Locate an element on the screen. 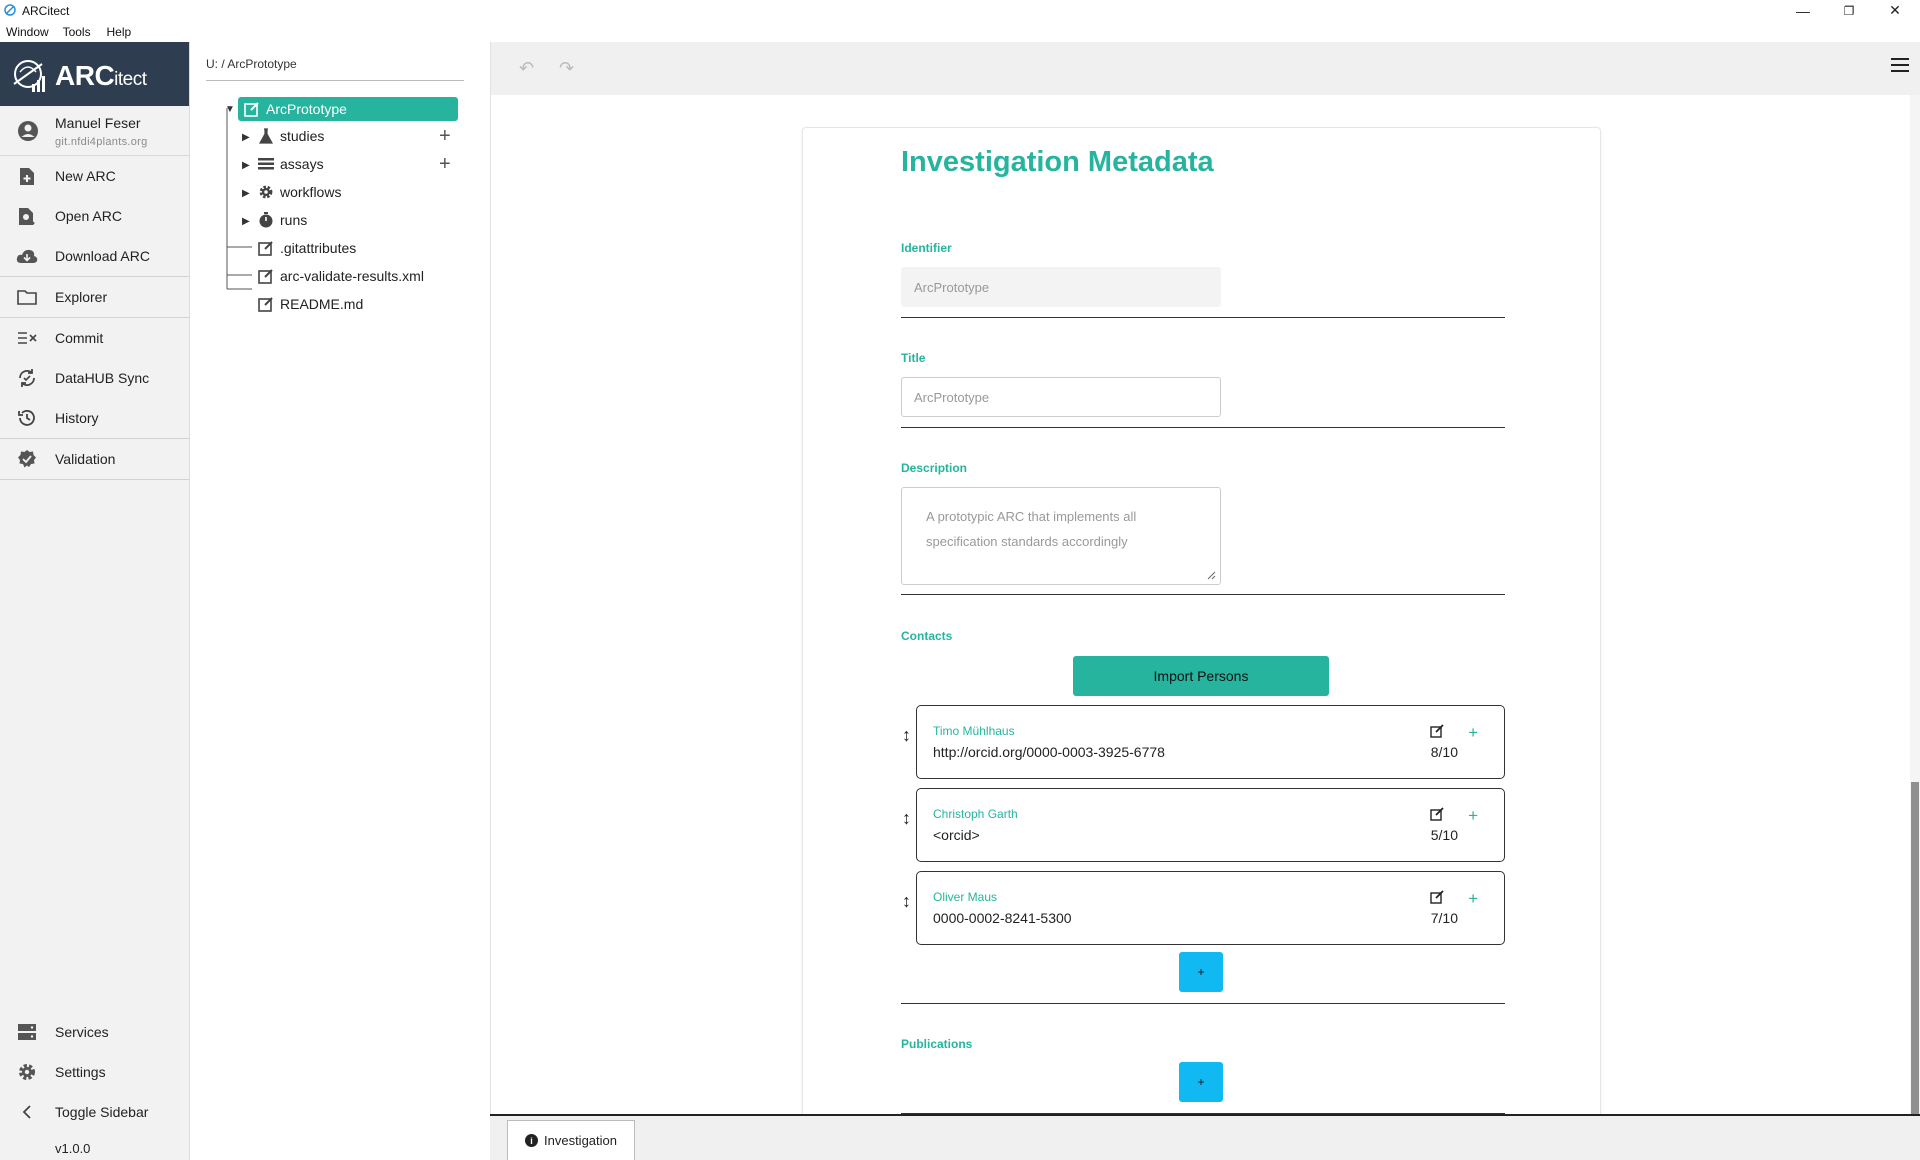  contact-orcid: <orcid> is located at coordinates (956, 835).